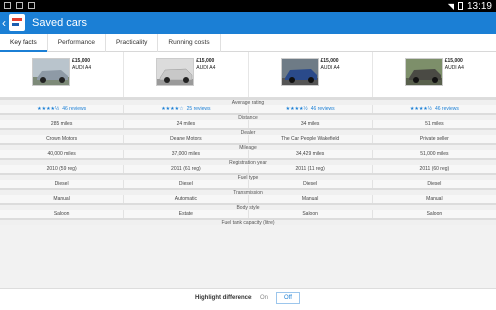 The width and height of the screenshot is (496, 310). What do you see at coordinates (248, 6) in the screenshot?
I see `status-bar: ◥ 13:19` at bounding box center [248, 6].